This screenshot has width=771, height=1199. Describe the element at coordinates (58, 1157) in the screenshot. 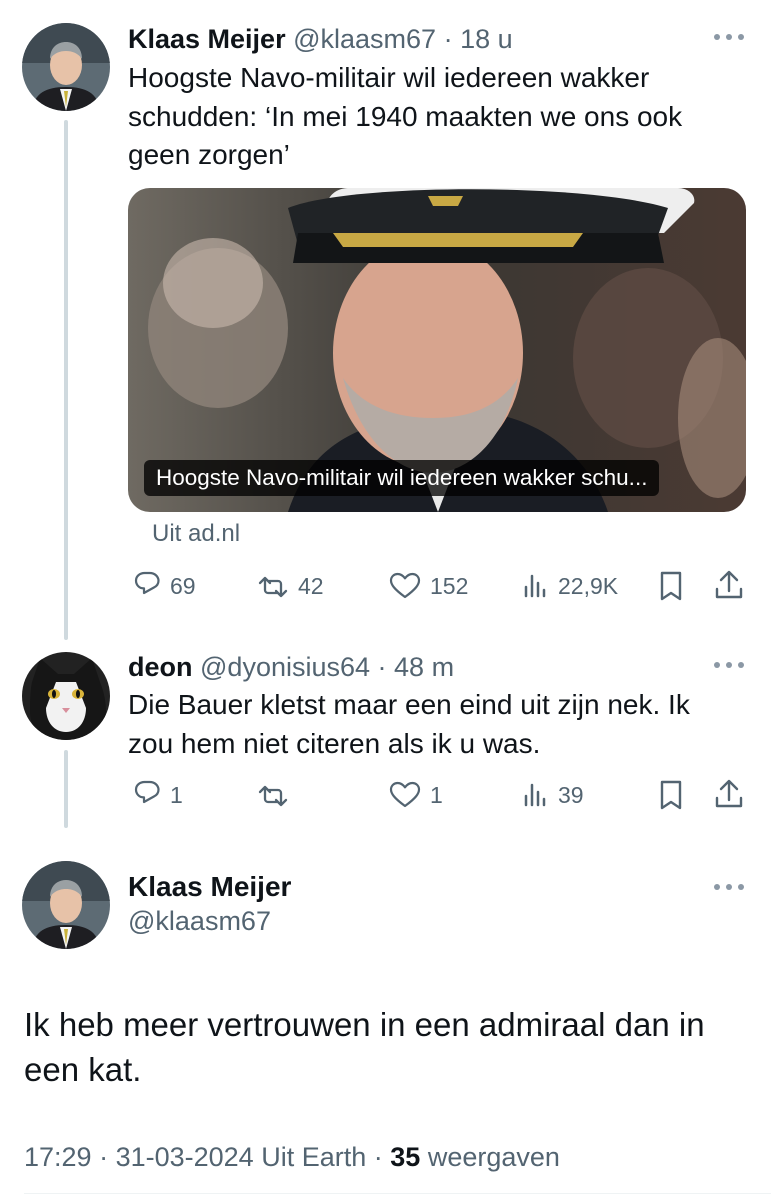

I see `tweet-time: 17:29` at that location.